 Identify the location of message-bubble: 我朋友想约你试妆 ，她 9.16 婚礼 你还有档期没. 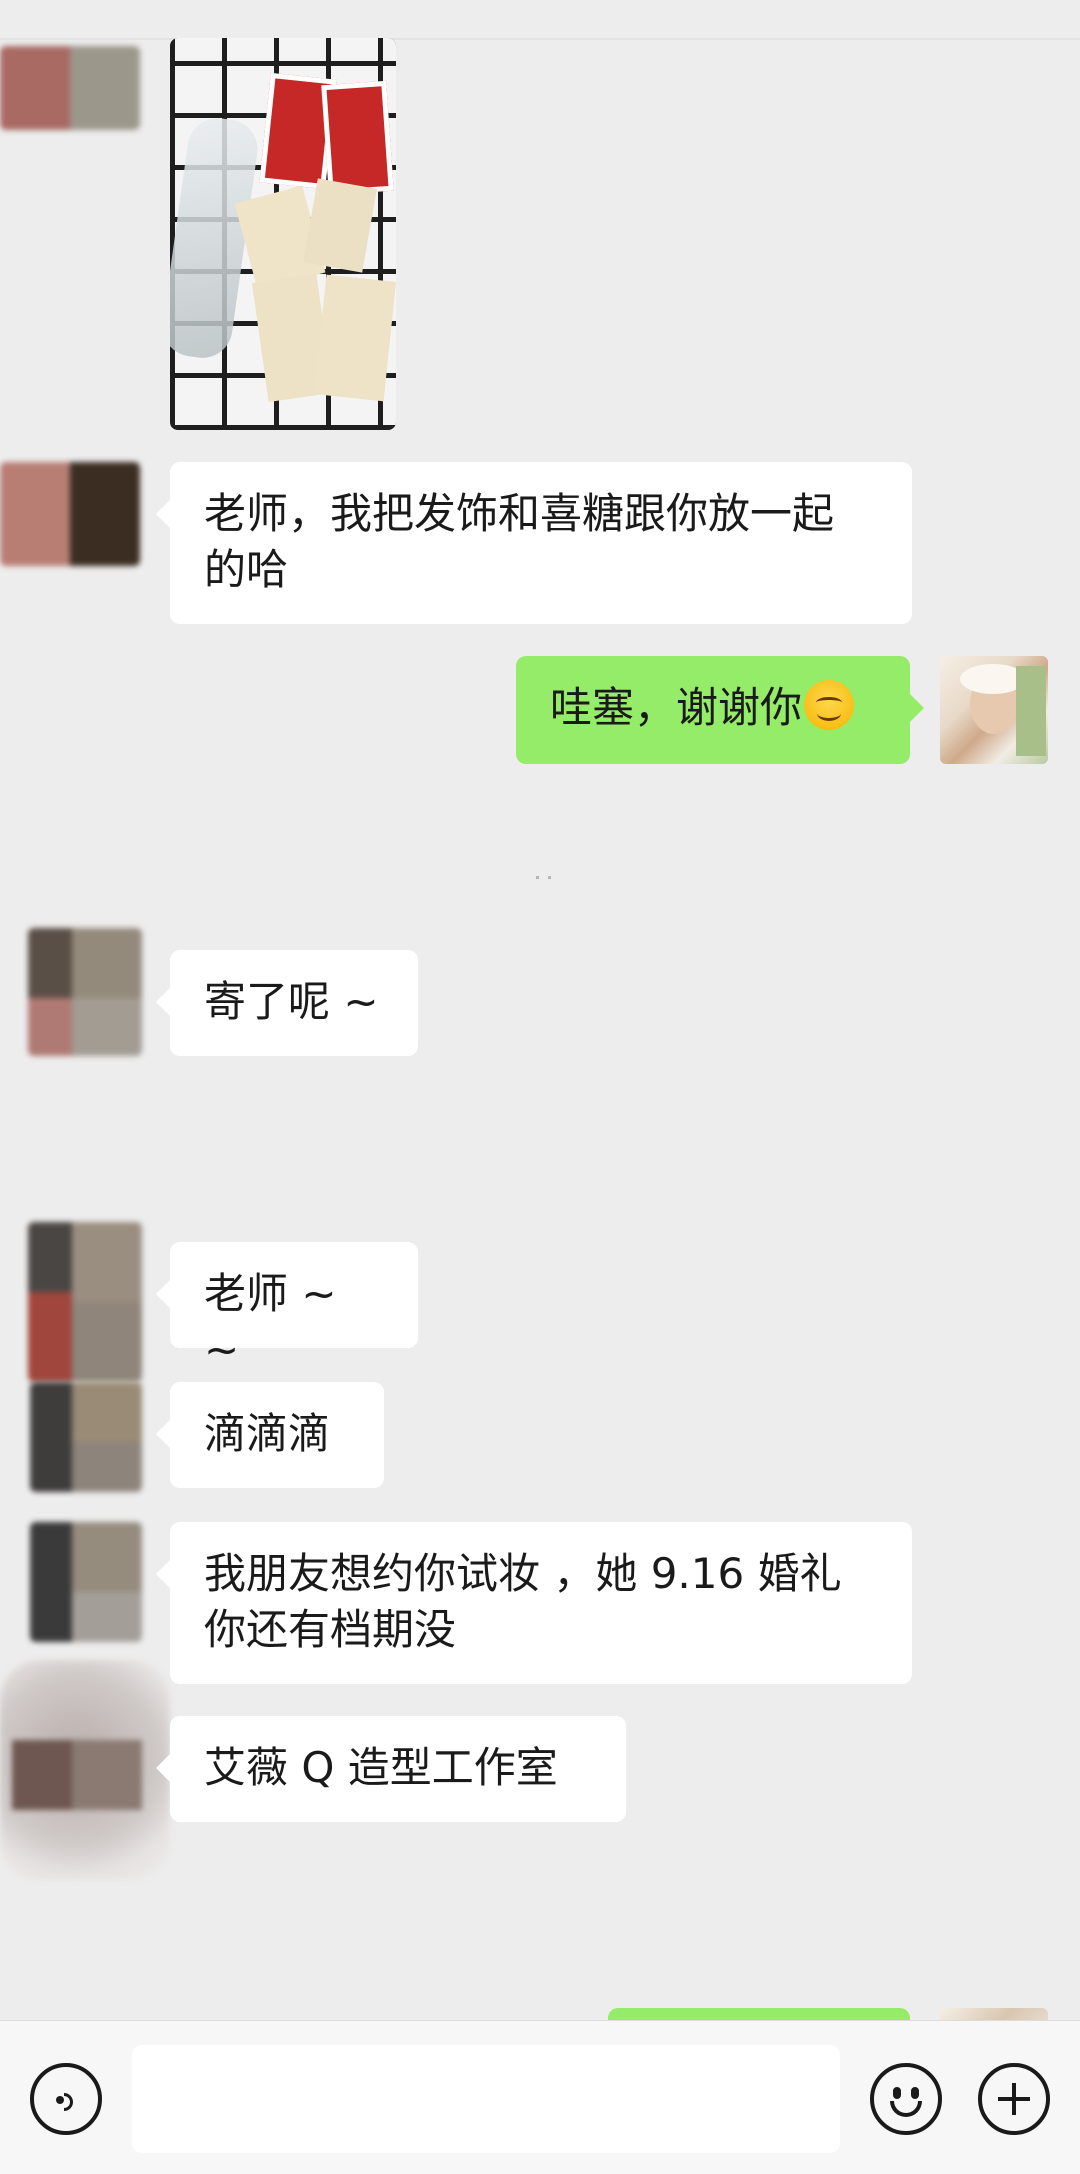
(534, 1603).